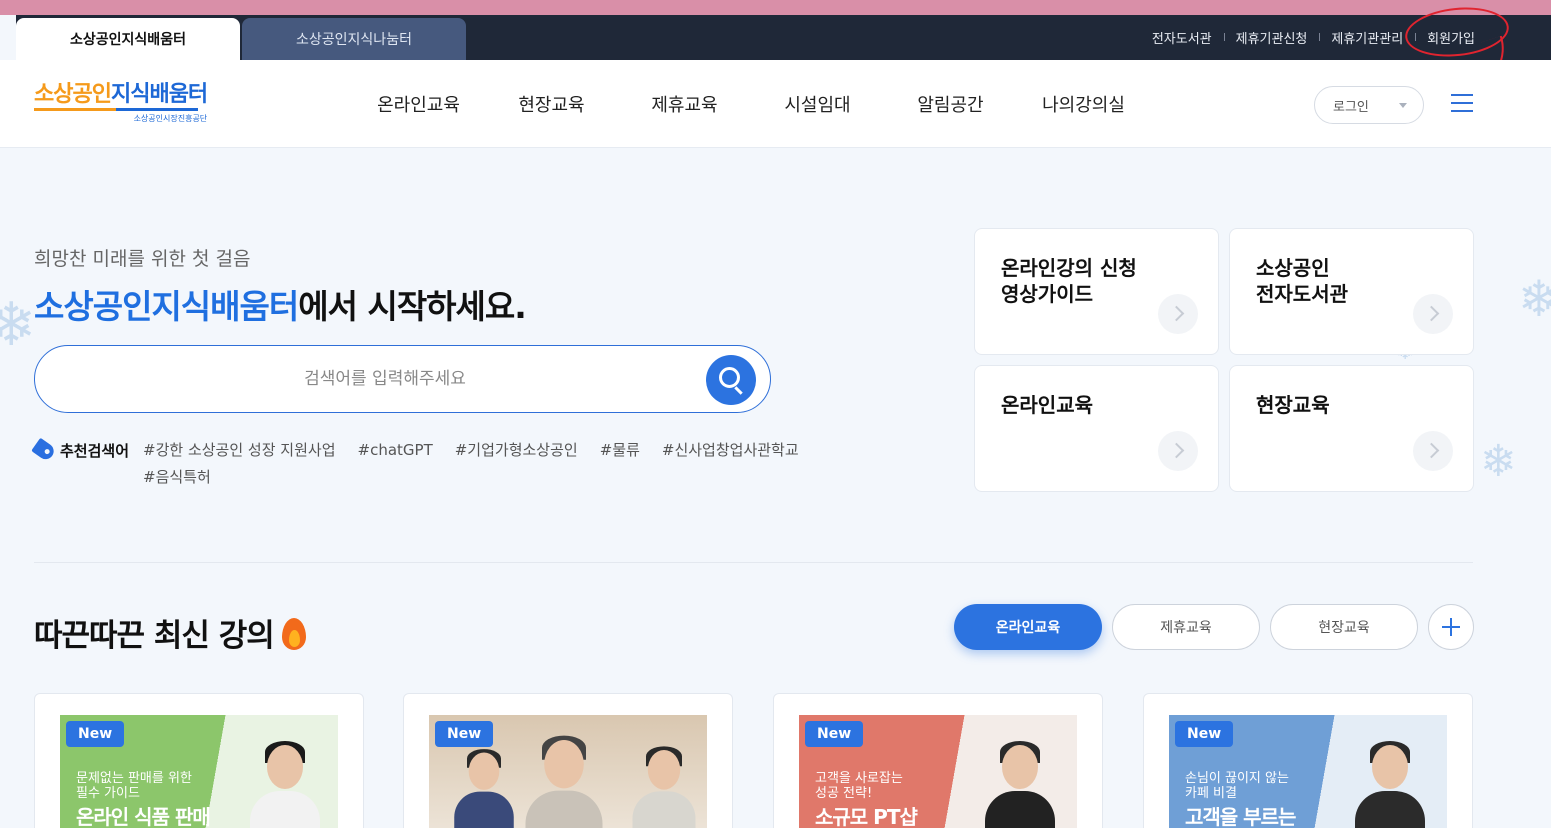  I want to click on logo-underline, so click(116, 109).